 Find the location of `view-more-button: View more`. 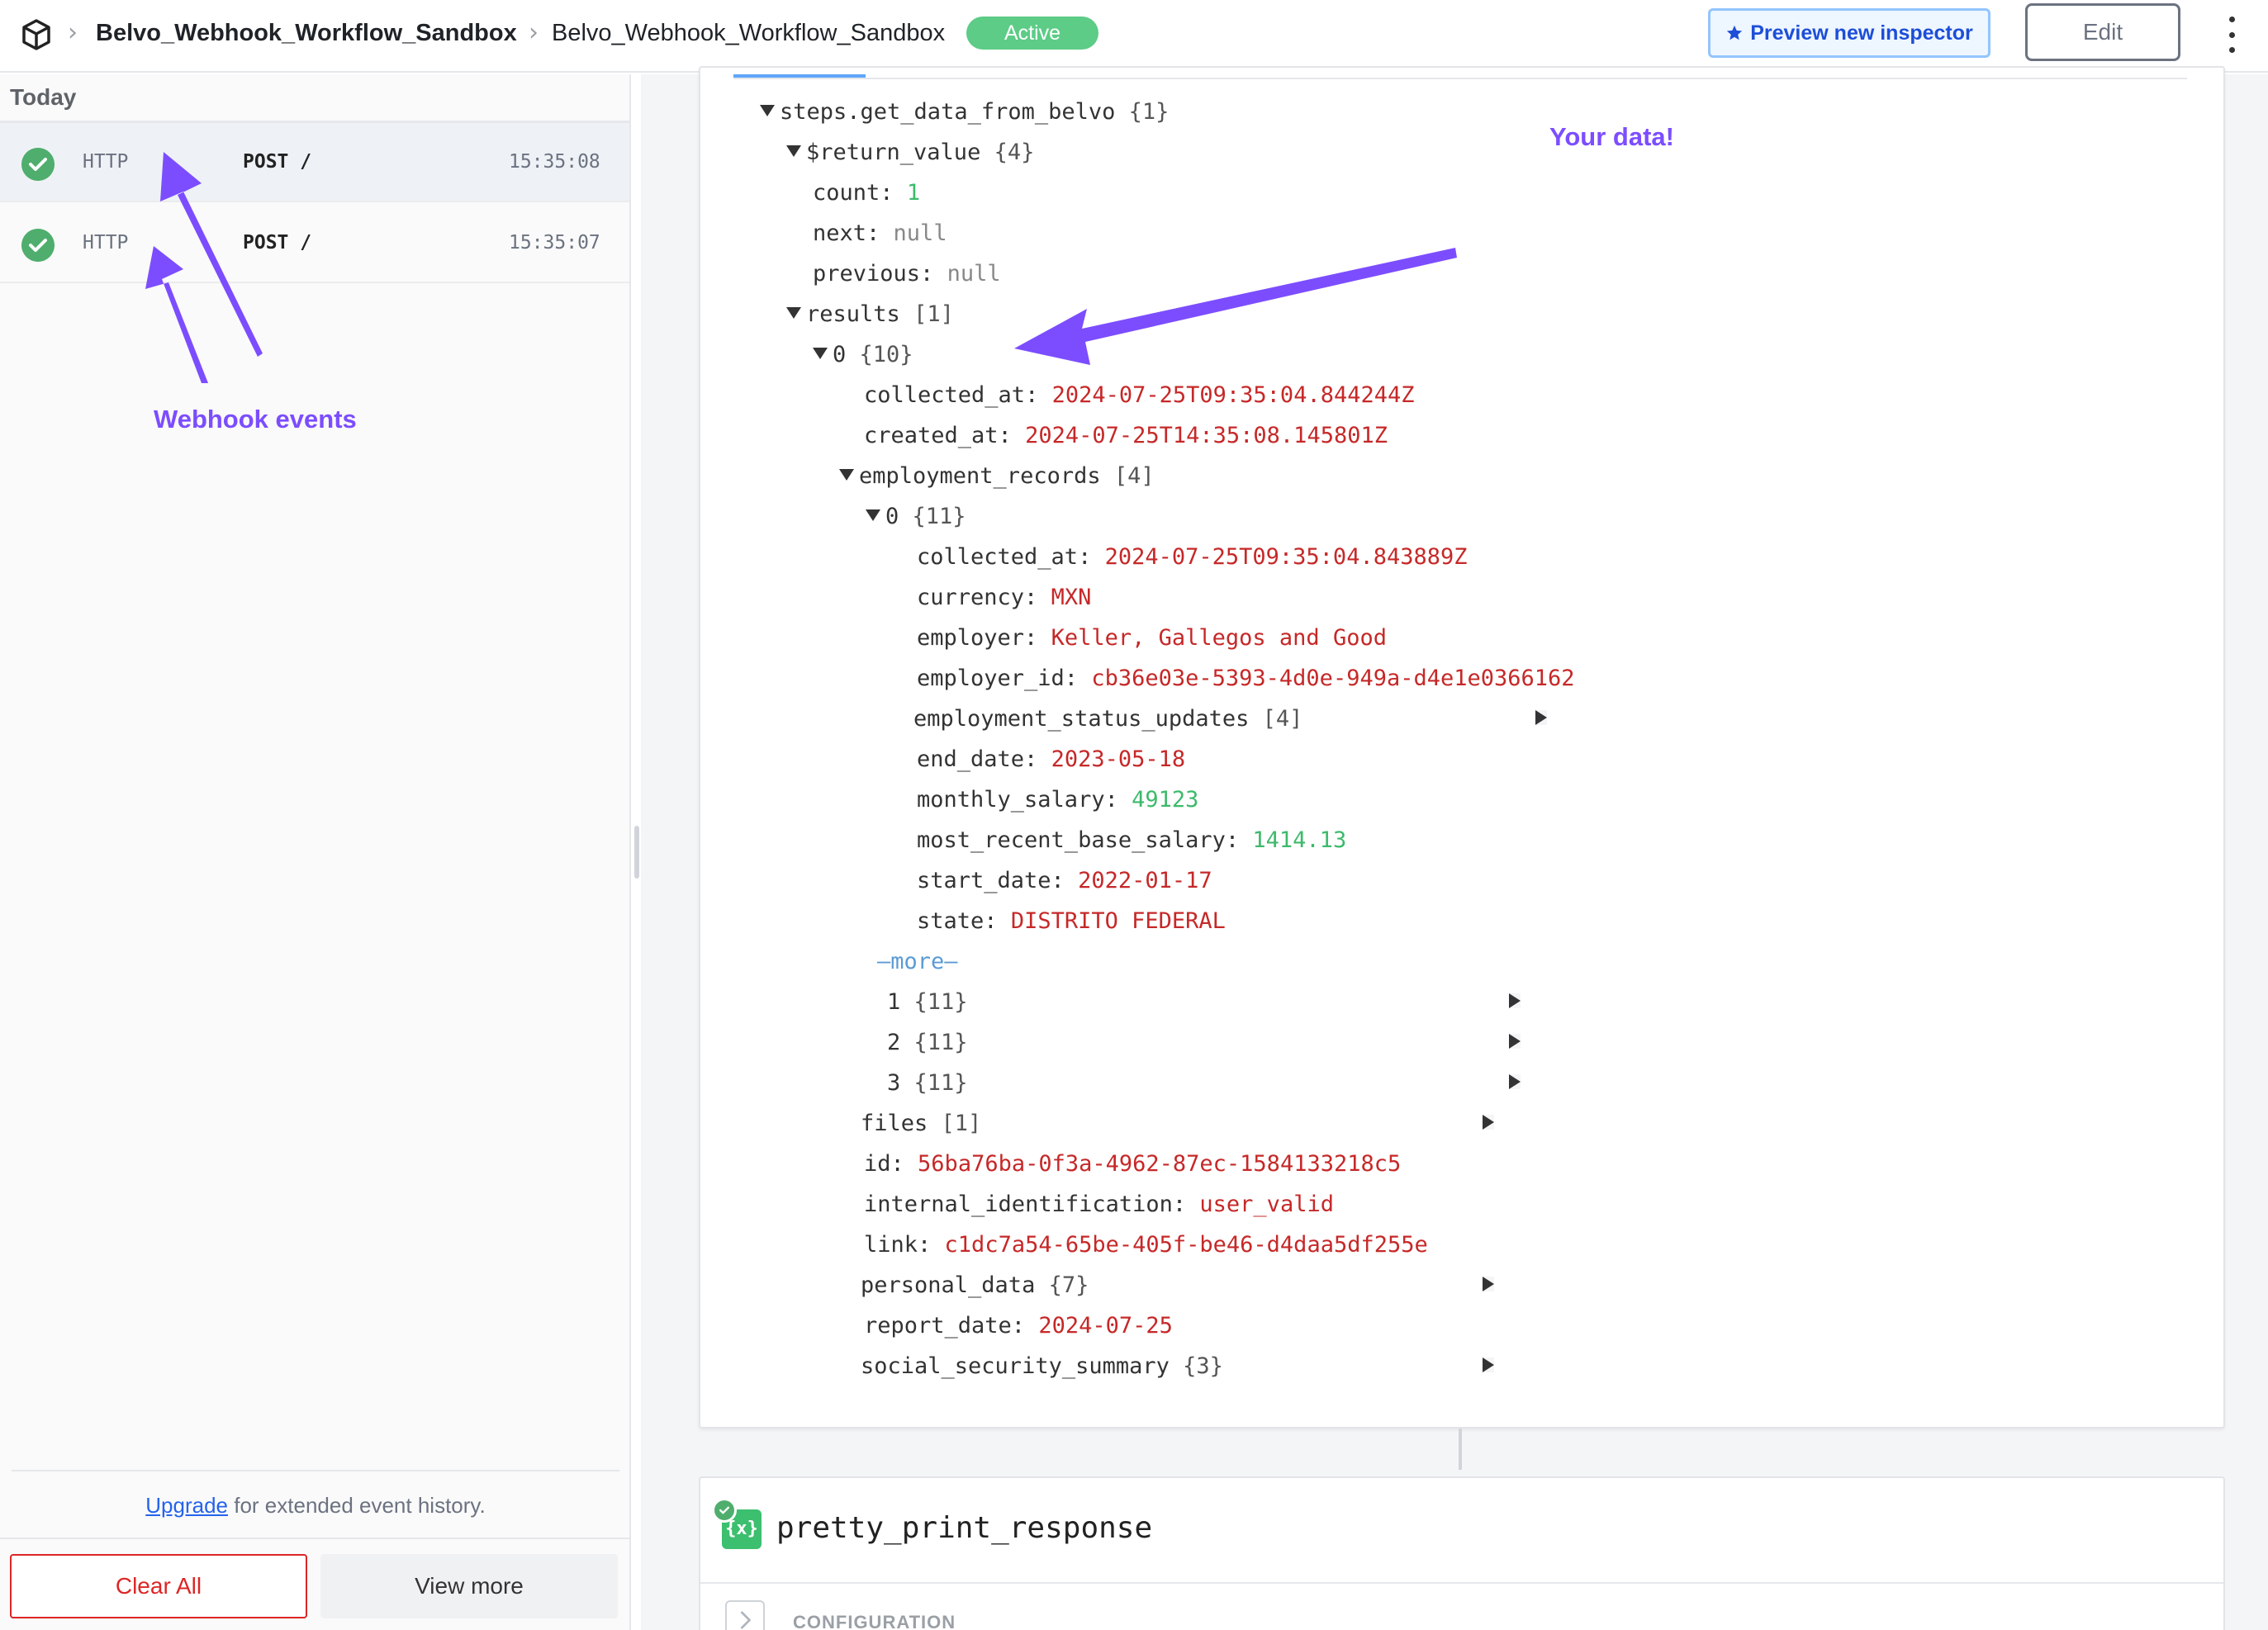

view-more-button: View more is located at coordinates (469, 1586).